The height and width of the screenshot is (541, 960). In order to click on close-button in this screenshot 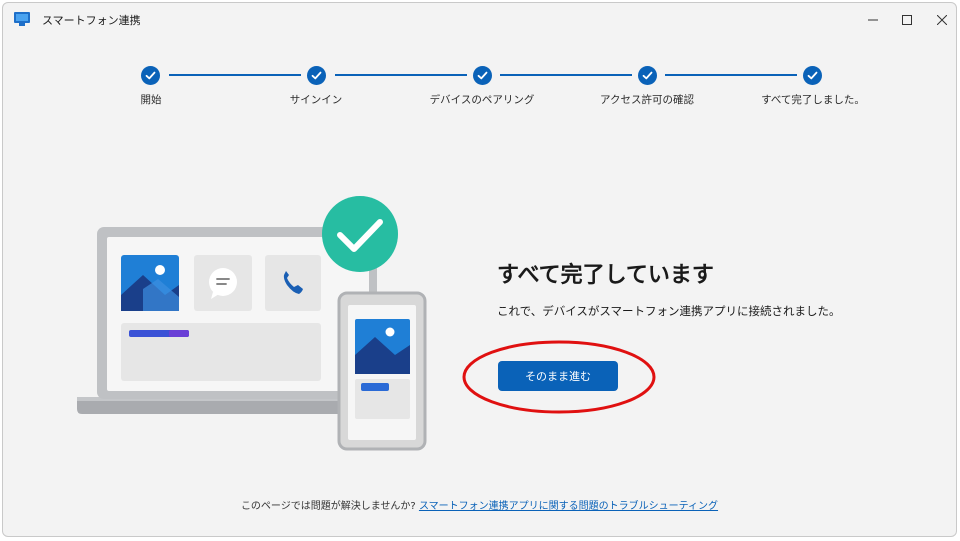, I will do `click(941, 19)`.